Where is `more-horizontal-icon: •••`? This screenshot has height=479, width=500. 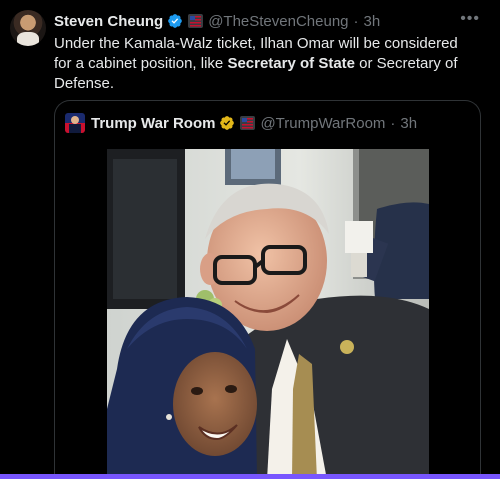
more-horizontal-icon: ••• is located at coordinates (470, 19).